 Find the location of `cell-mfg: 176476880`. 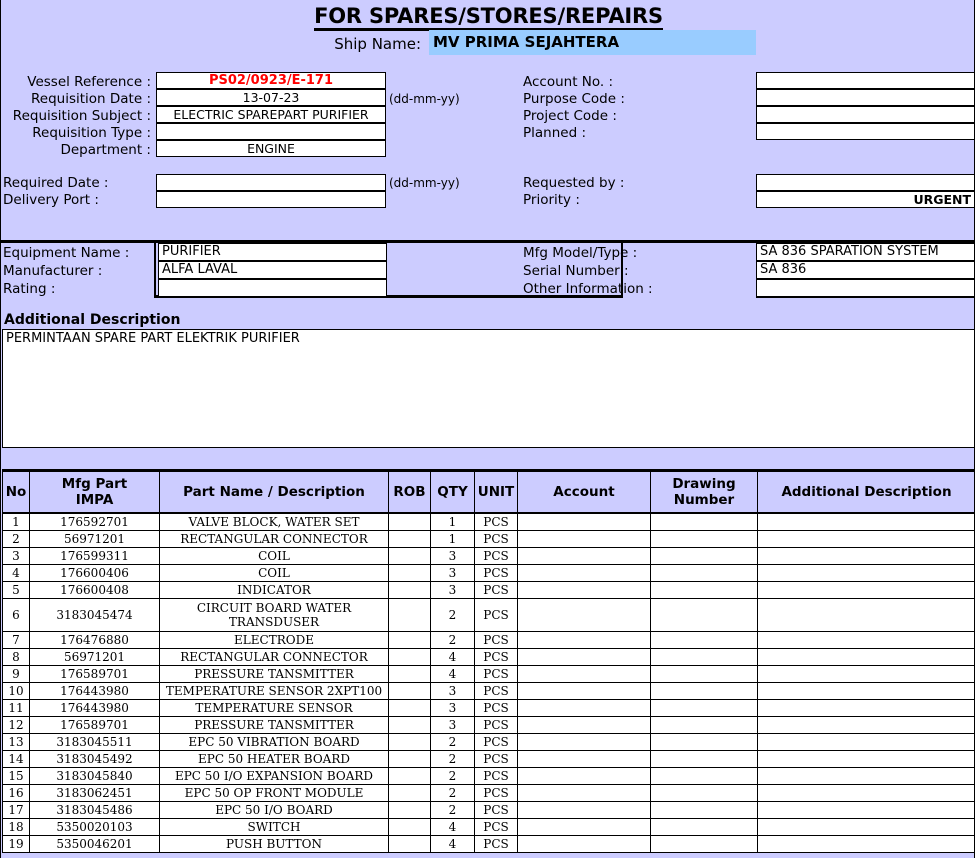

cell-mfg: 176476880 is located at coordinates (94, 640).